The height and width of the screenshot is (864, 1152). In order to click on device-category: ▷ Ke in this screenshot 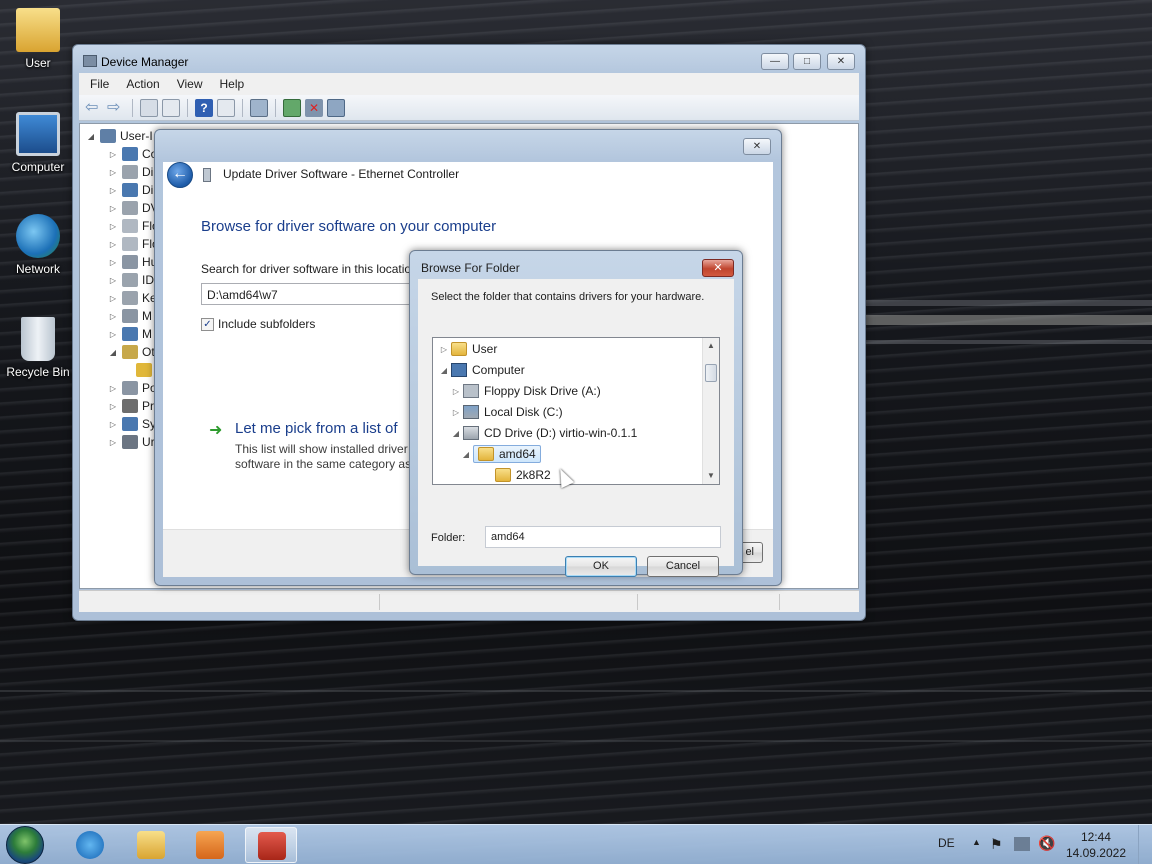, I will do `click(132, 298)`.